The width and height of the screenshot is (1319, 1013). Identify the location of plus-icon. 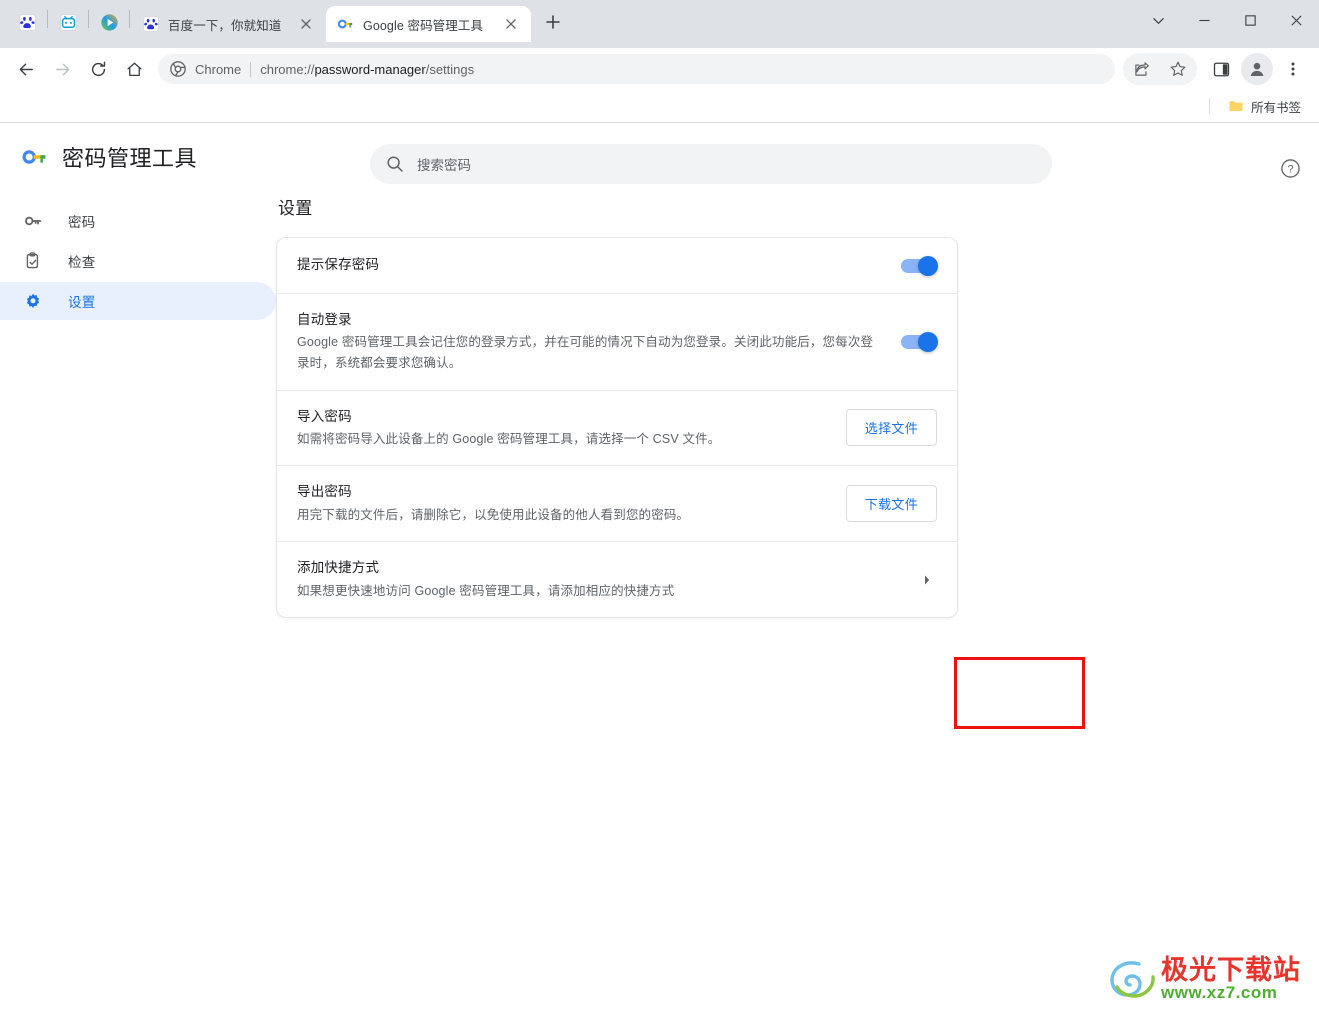
(553, 21).